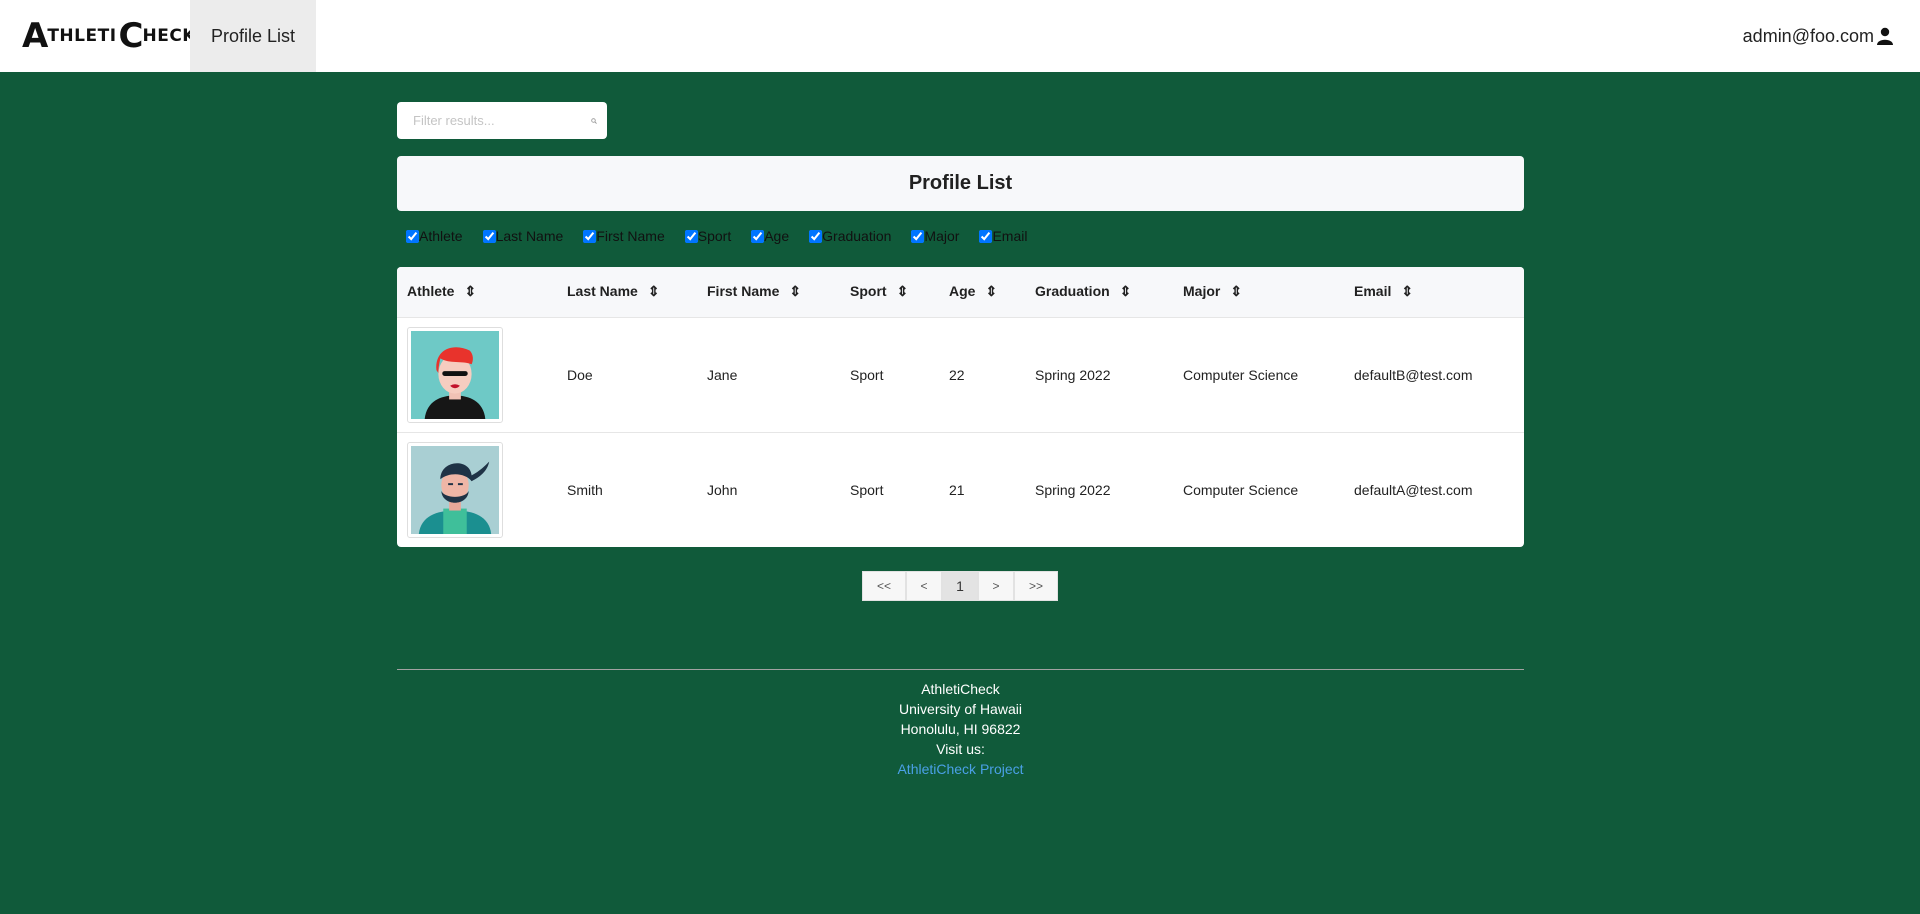  I want to click on toggle-label: Athlete, so click(441, 236).